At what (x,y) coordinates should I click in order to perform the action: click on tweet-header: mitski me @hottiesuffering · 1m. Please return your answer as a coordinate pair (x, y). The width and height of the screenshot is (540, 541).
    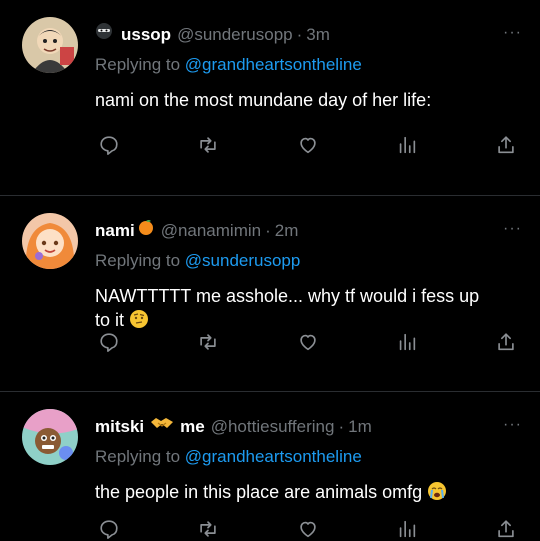
    Looking at the image, I should click on (308, 426).